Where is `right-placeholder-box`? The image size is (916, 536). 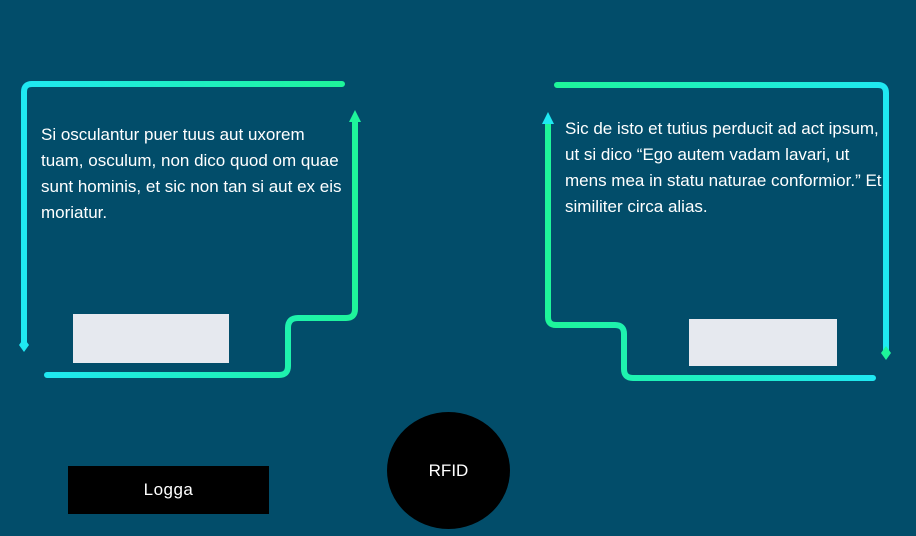
right-placeholder-box is located at coordinates (763, 342).